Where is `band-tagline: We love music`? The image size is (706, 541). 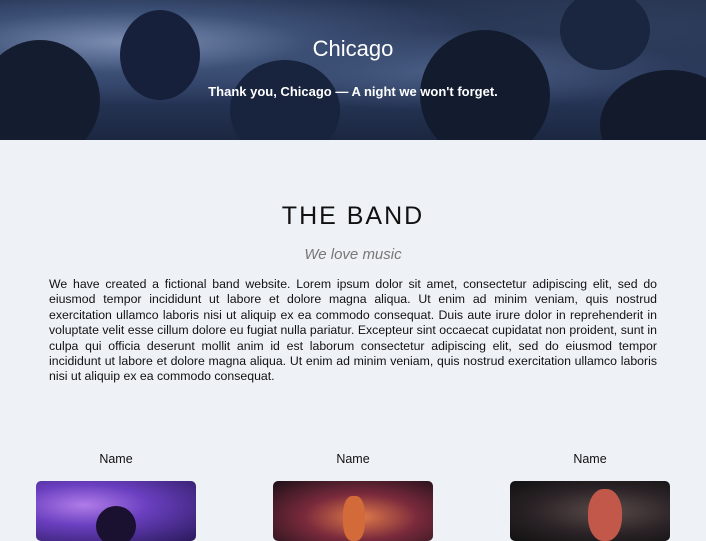 band-tagline: We love music is located at coordinates (353, 254).